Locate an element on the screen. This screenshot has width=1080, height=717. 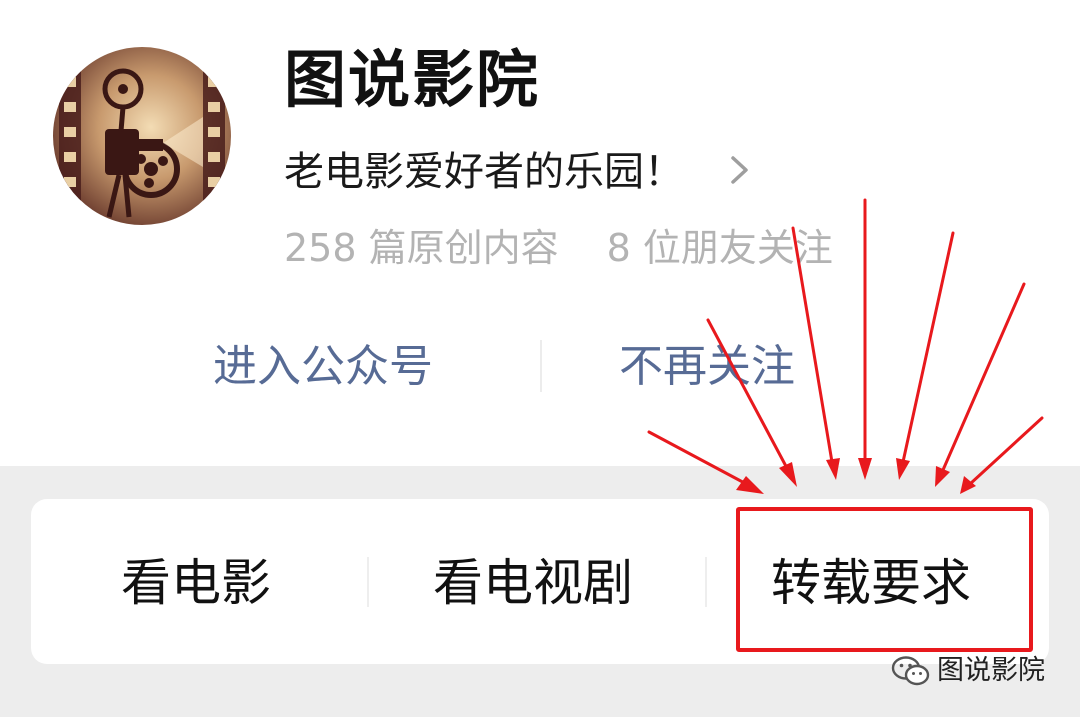
menu-item-watch-movies: 看电影 is located at coordinates (196, 583).